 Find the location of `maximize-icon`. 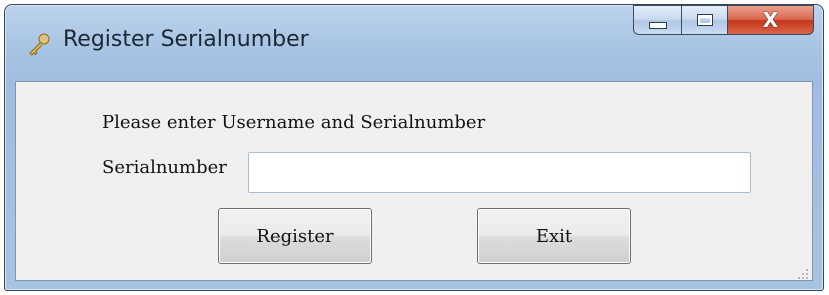

maximize-icon is located at coordinates (704, 20).